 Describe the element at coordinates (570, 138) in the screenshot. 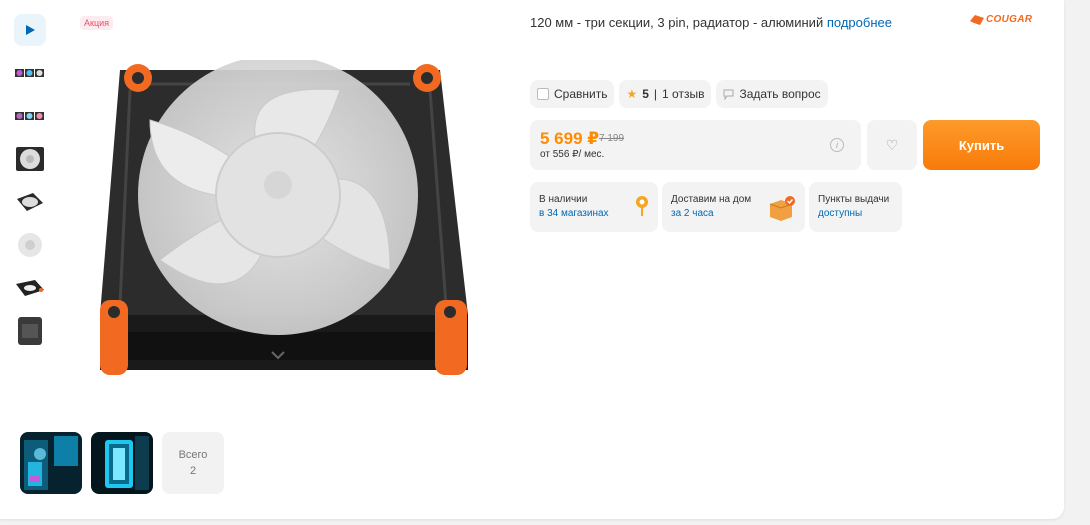

I see `current-price: 5 699 ₽` at that location.